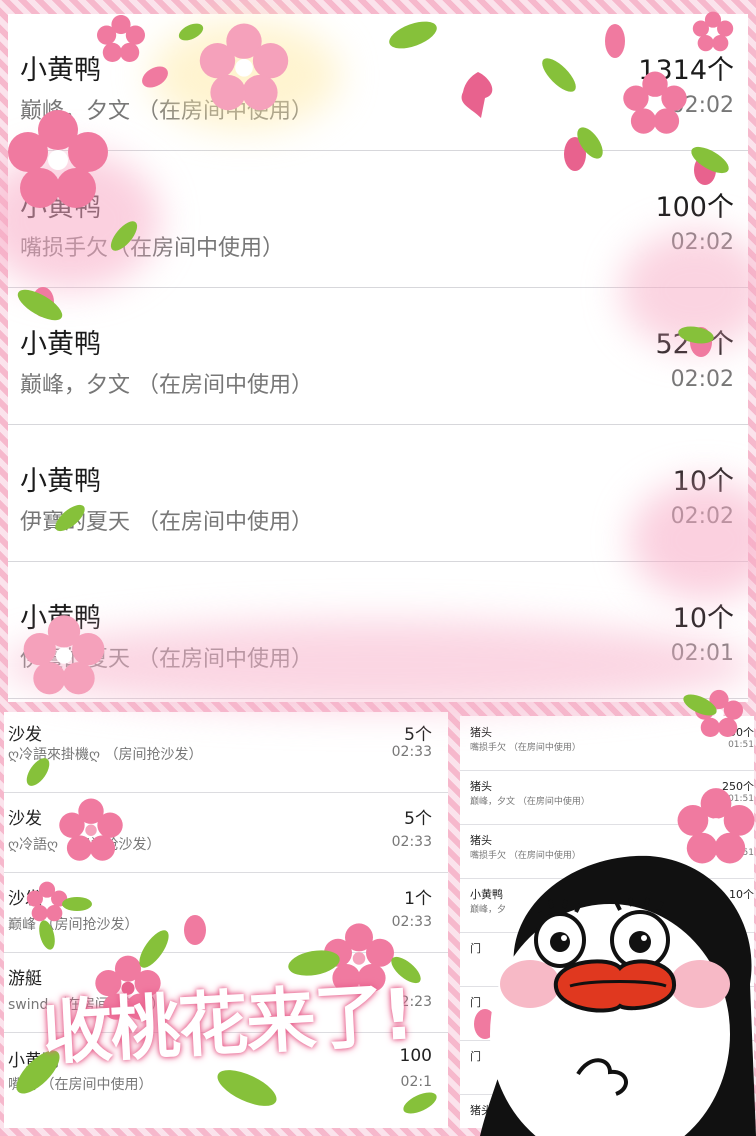 This screenshot has width=756, height=1136. Describe the element at coordinates (226, 752) in the screenshot. I see `gift-record-row: 沙发 ღ冷語來掛機ღ （房间抢沙发） 5个 02:33` at that location.